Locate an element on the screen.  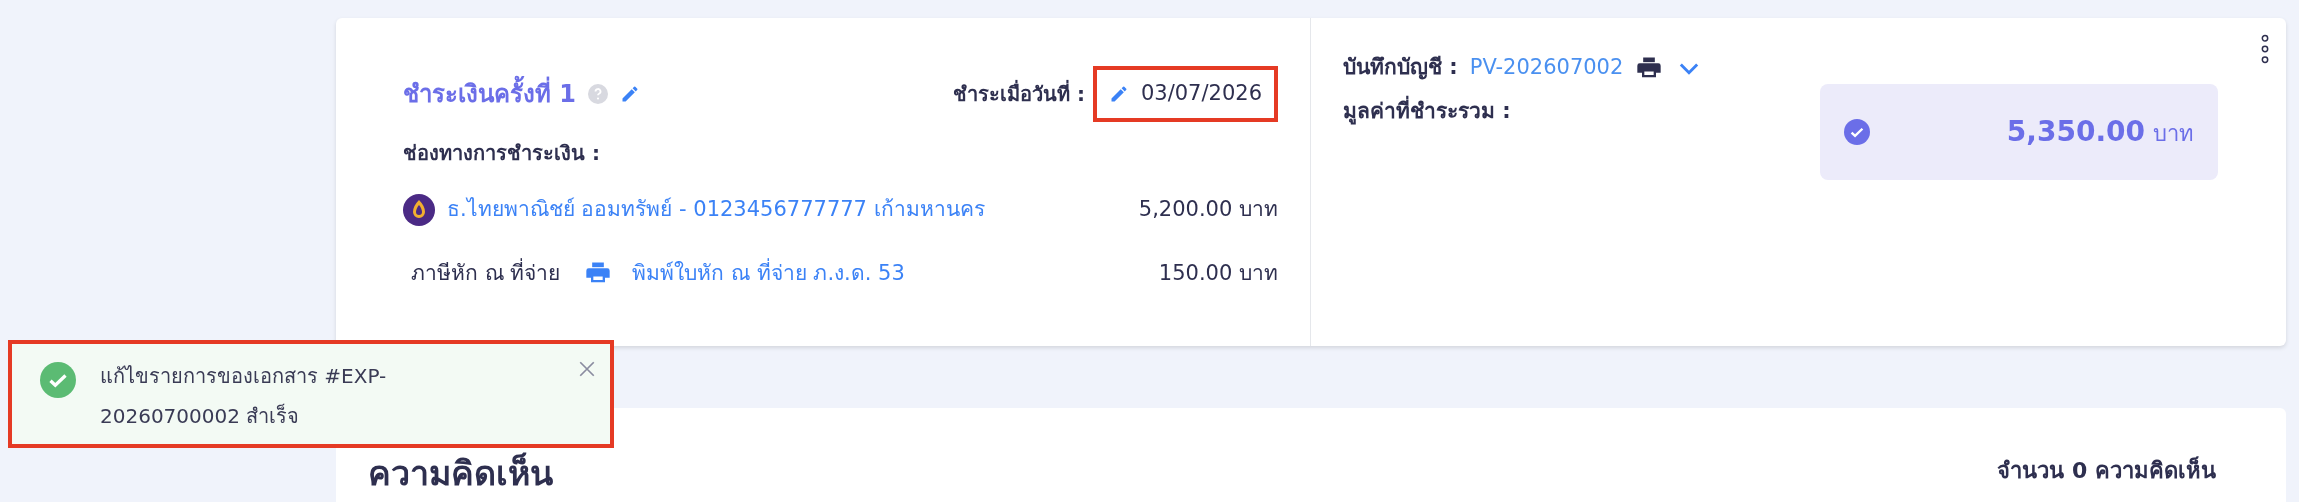
line-amount: 5,200.00 บาท is located at coordinates (1208, 209).